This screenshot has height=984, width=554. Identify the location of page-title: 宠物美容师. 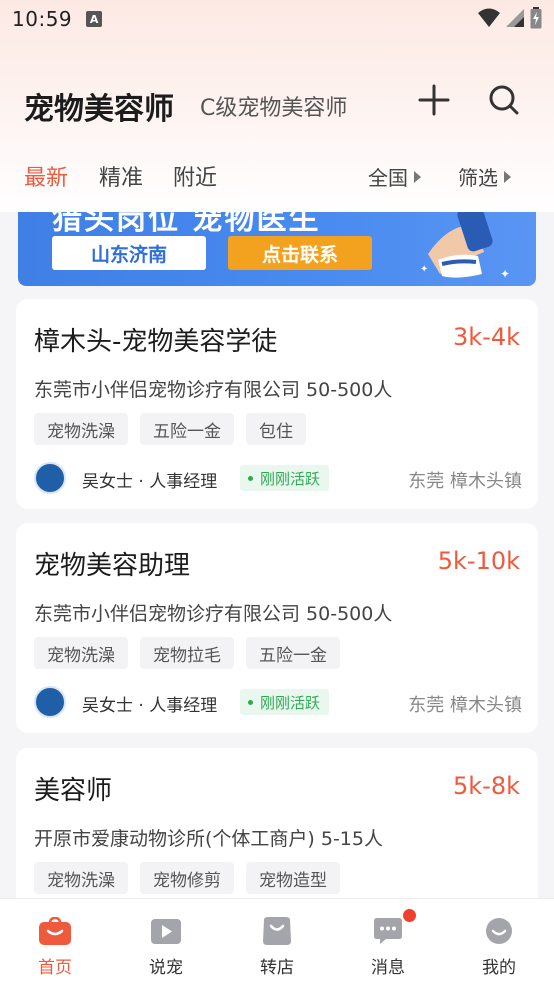
(99, 109).